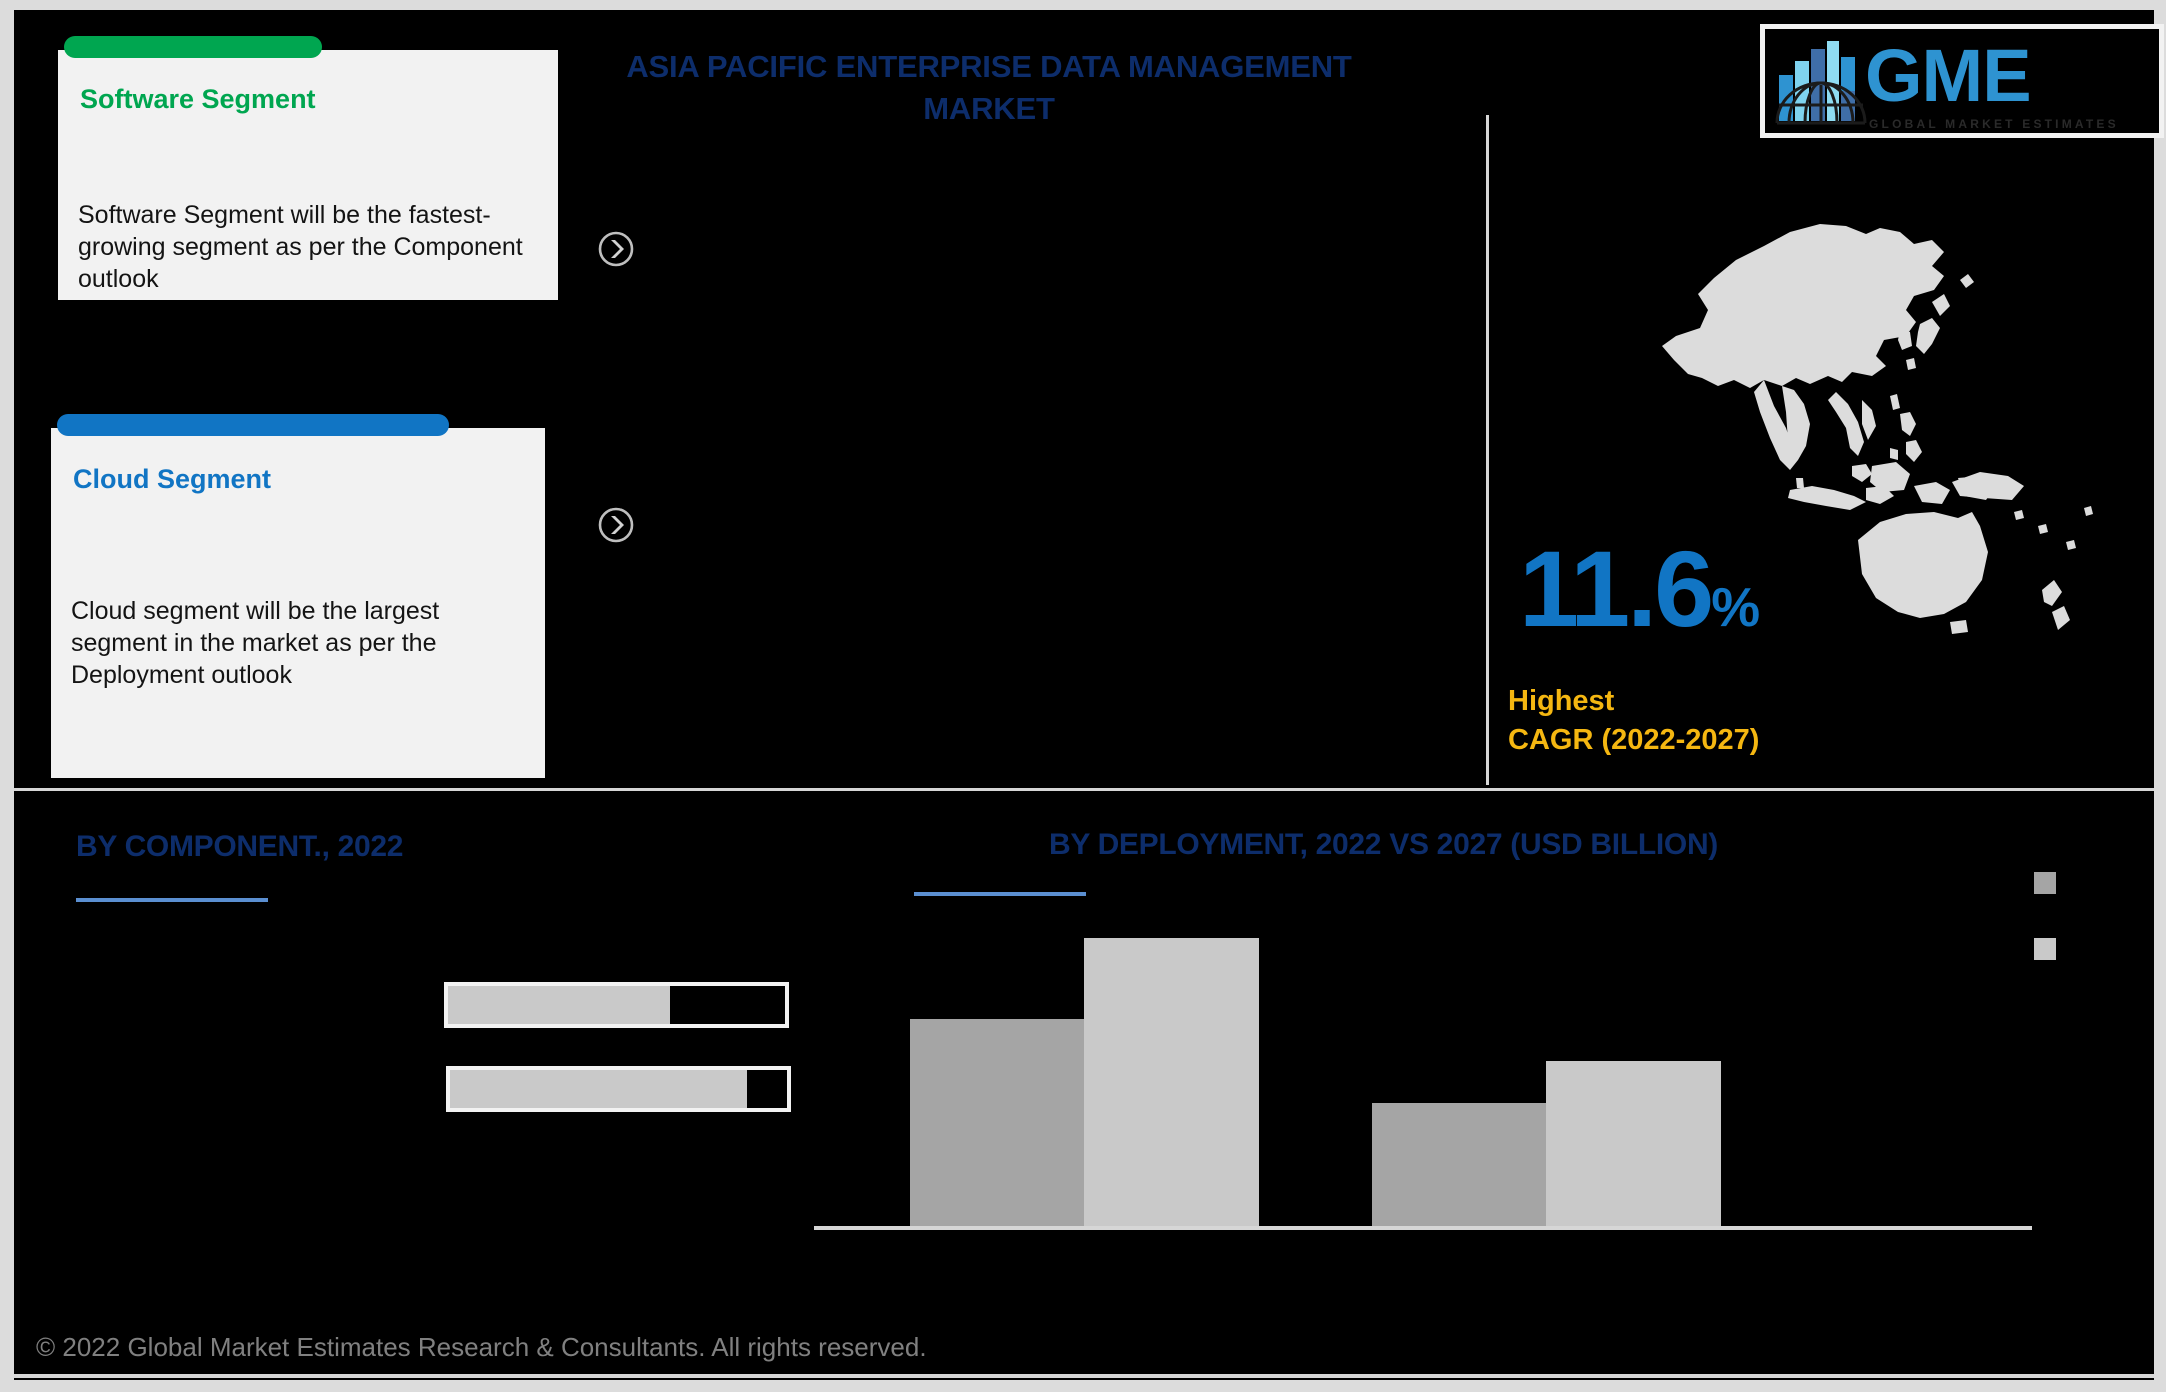  I want to click on cagr-caption: Highest CAGR (2022-2027), so click(1633, 721).